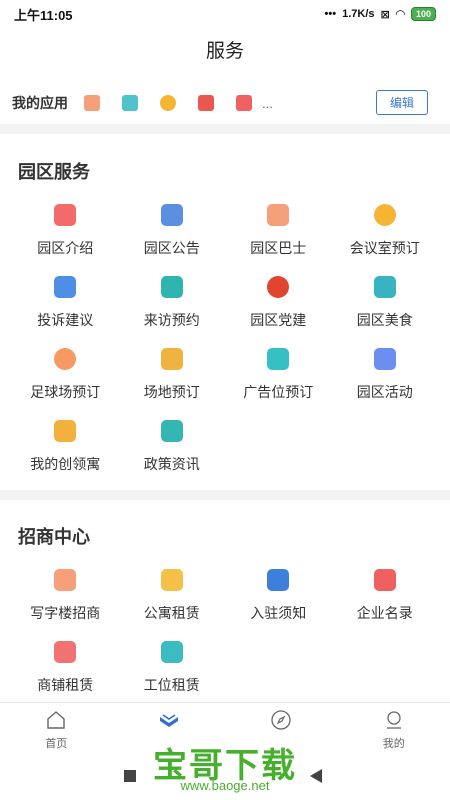 Image resolution: width=450 pixels, height=800 pixels. Describe the element at coordinates (172, 596) in the screenshot. I see `service-item: 公寓租赁` at that location.